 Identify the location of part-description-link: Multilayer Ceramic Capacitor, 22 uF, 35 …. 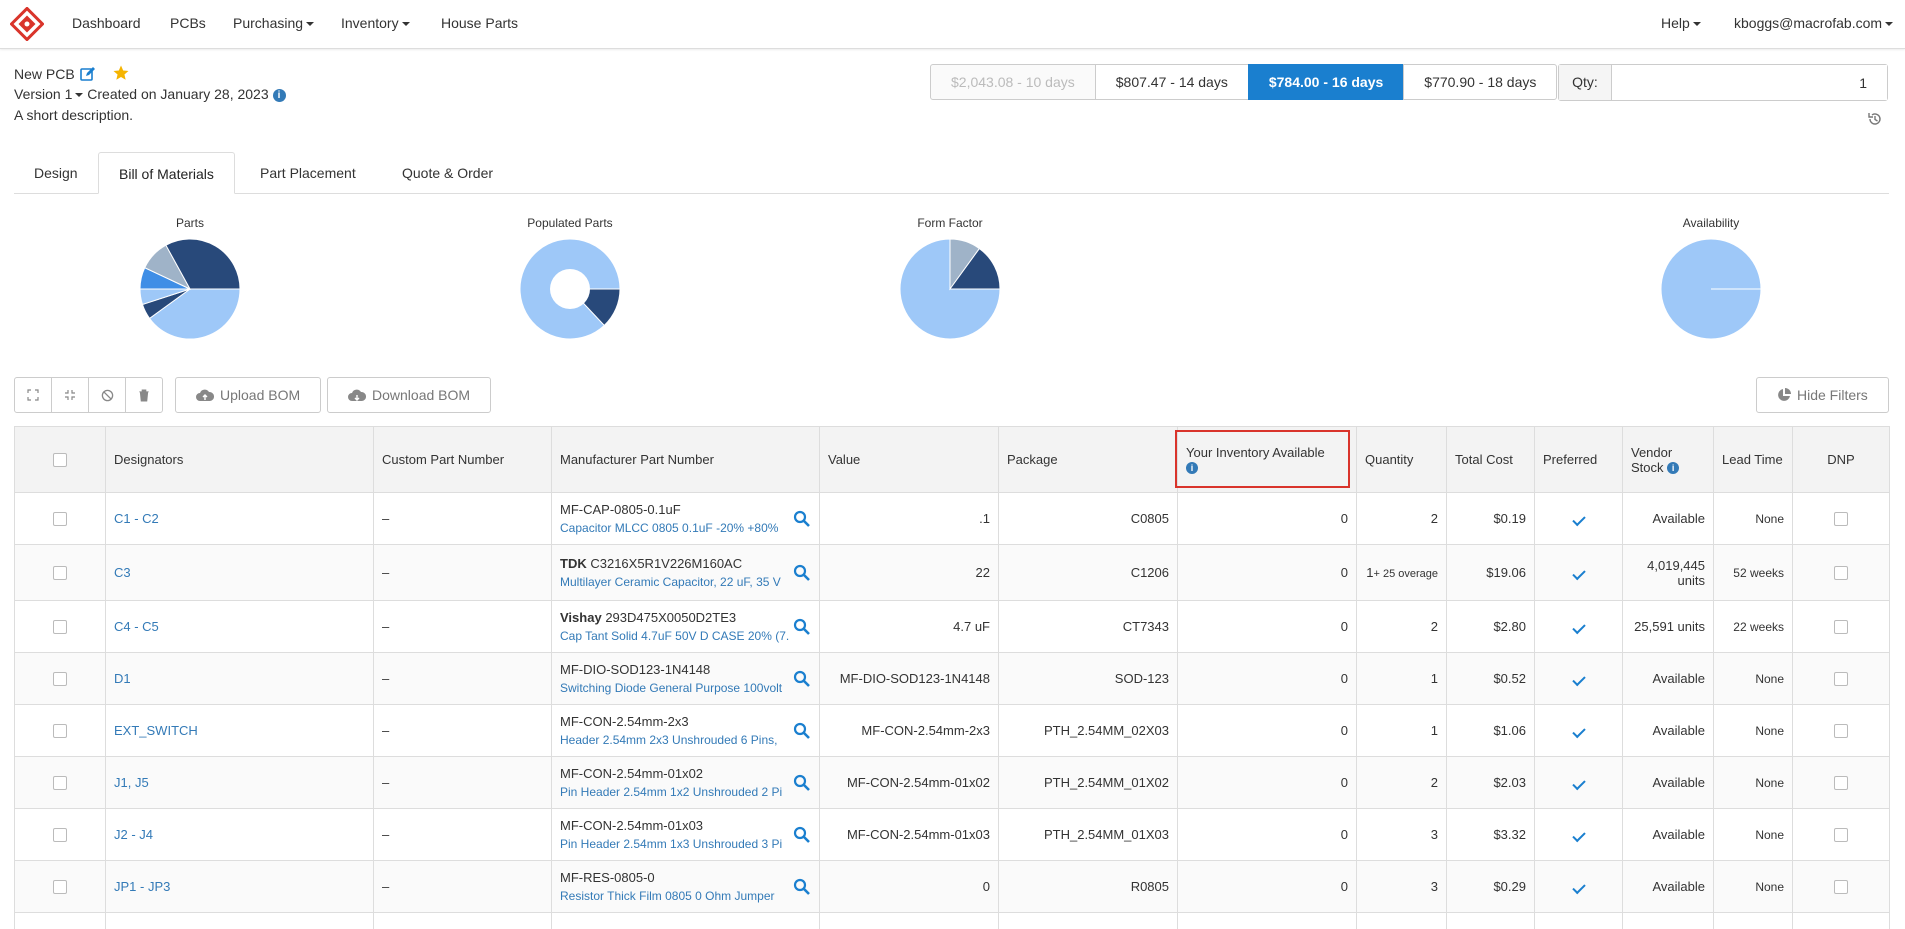
(673, 582).